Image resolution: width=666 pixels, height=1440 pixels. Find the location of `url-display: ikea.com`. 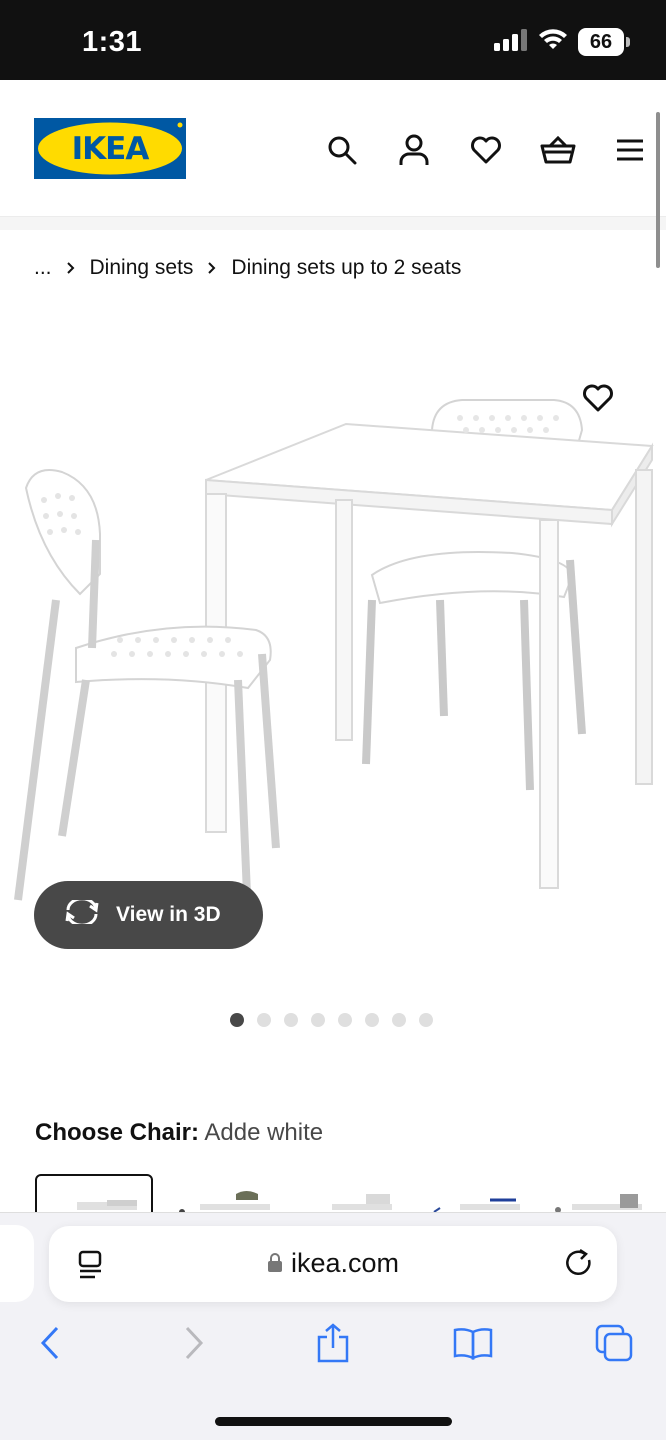

url-display: ikea.com is located at coordinates (333, 1263).